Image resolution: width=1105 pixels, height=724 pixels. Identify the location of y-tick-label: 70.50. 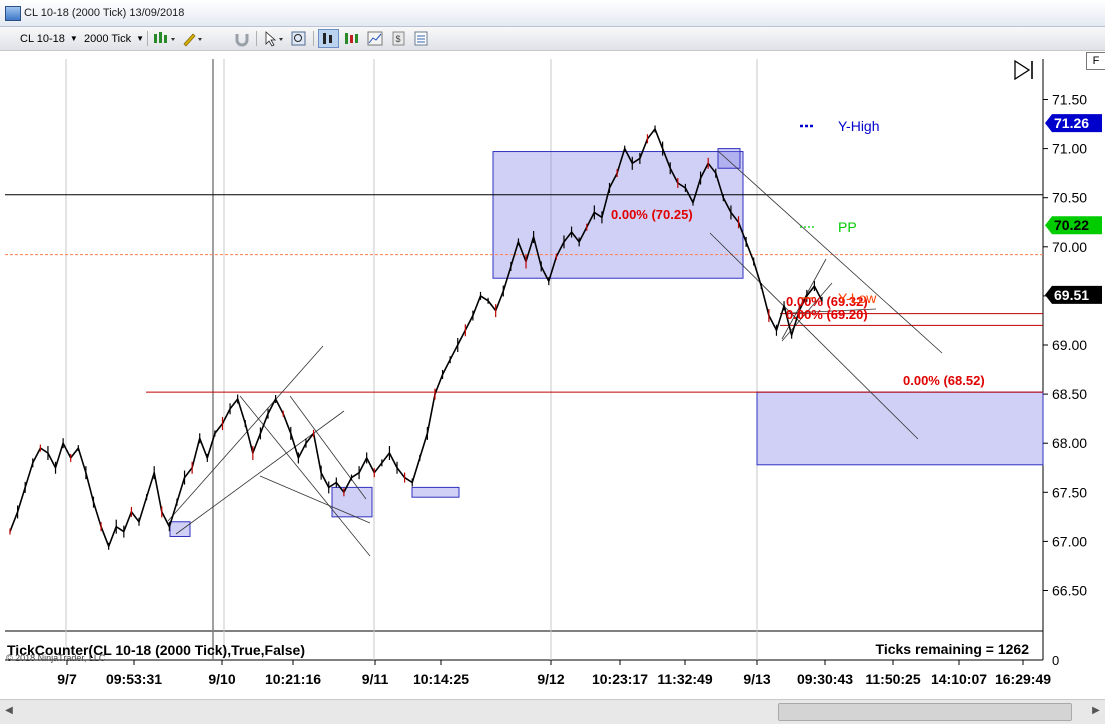
(1069, 198).